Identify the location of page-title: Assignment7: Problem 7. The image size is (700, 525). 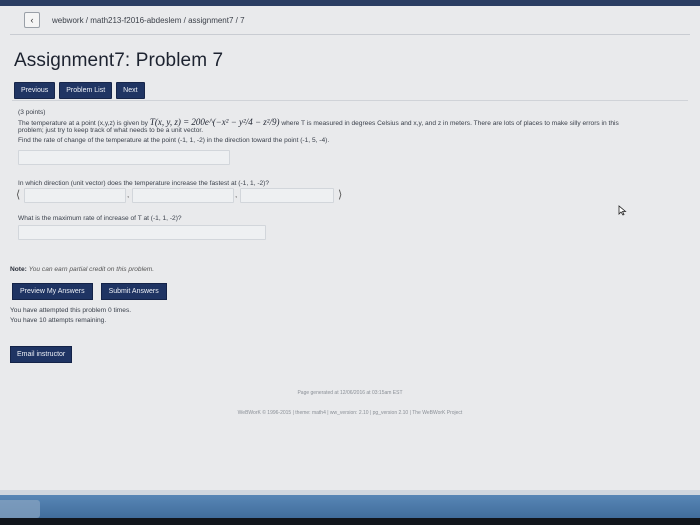
(119, 60).